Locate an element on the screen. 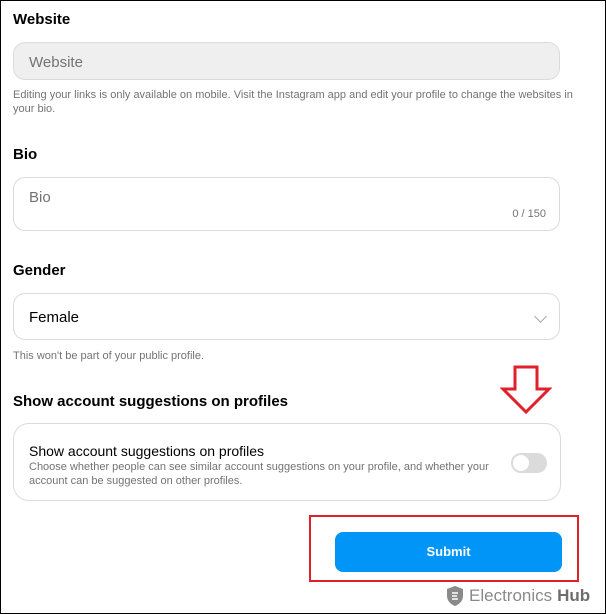 The height and width of the screenshot is (614, 606). gender-select: Female is located at coordinates (286, 316).